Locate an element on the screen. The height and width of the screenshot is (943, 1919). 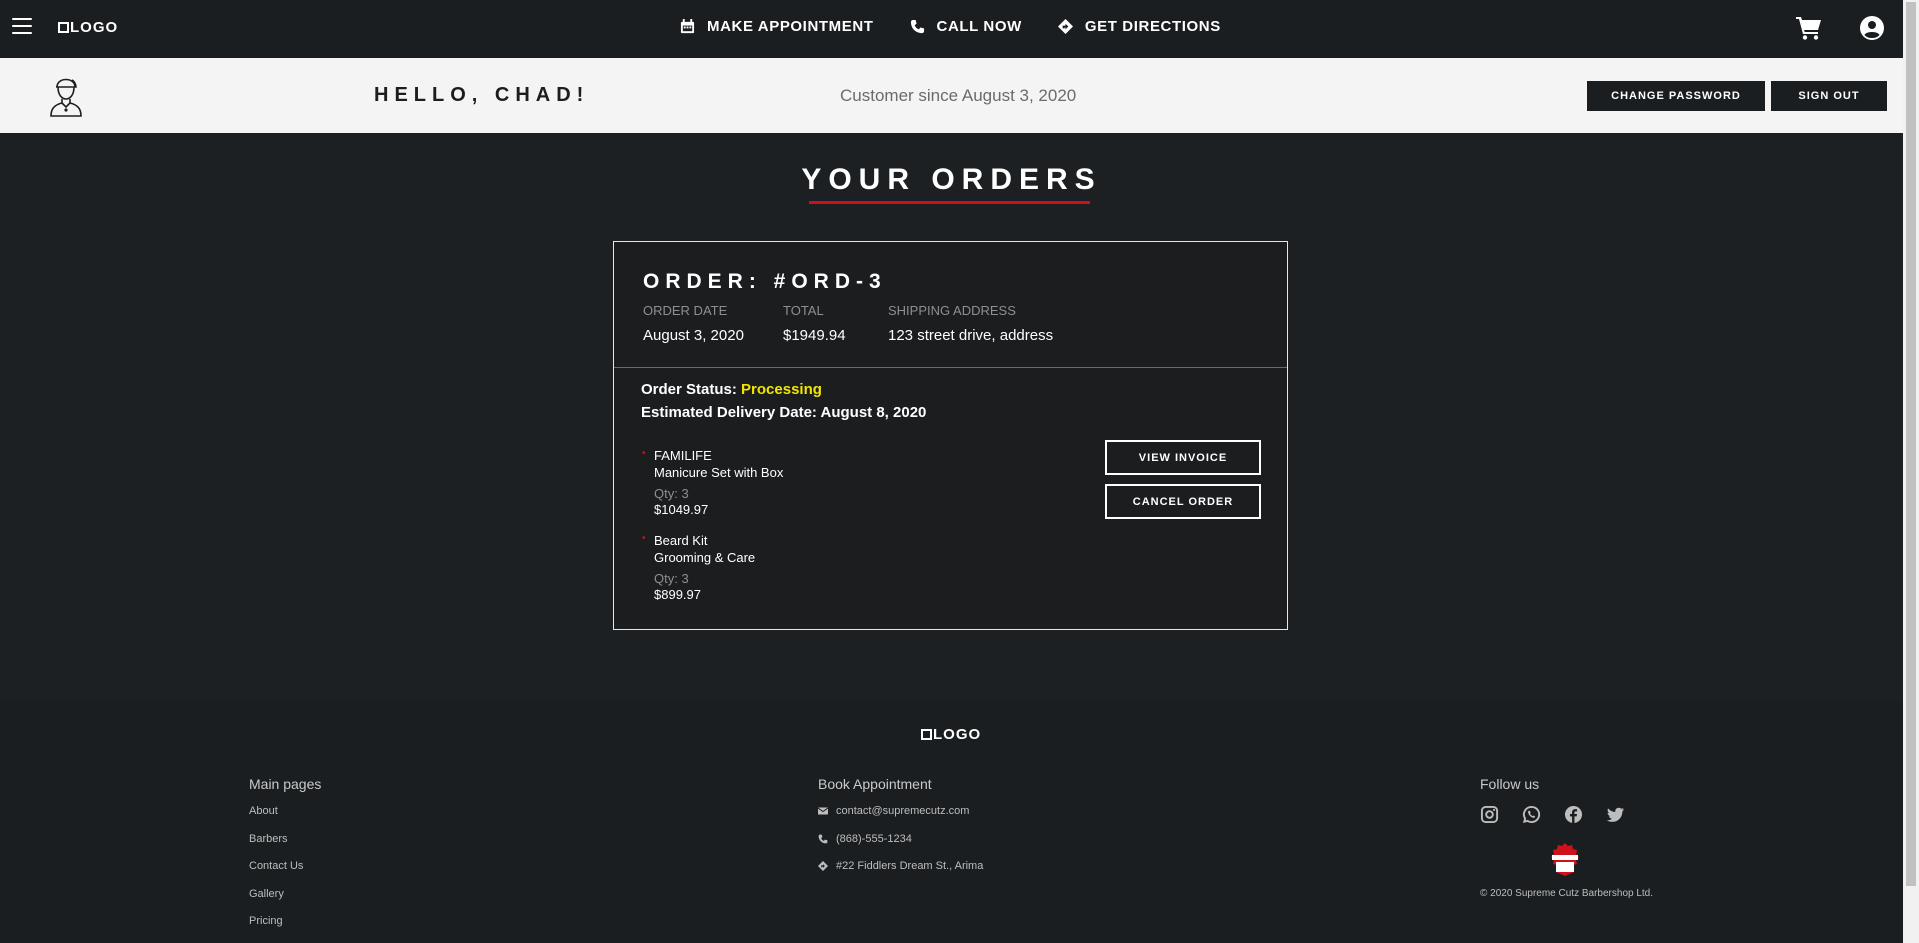
nav-make-appointment-label: MAKE APPOINTMENT is located at coordinates (790, 26).